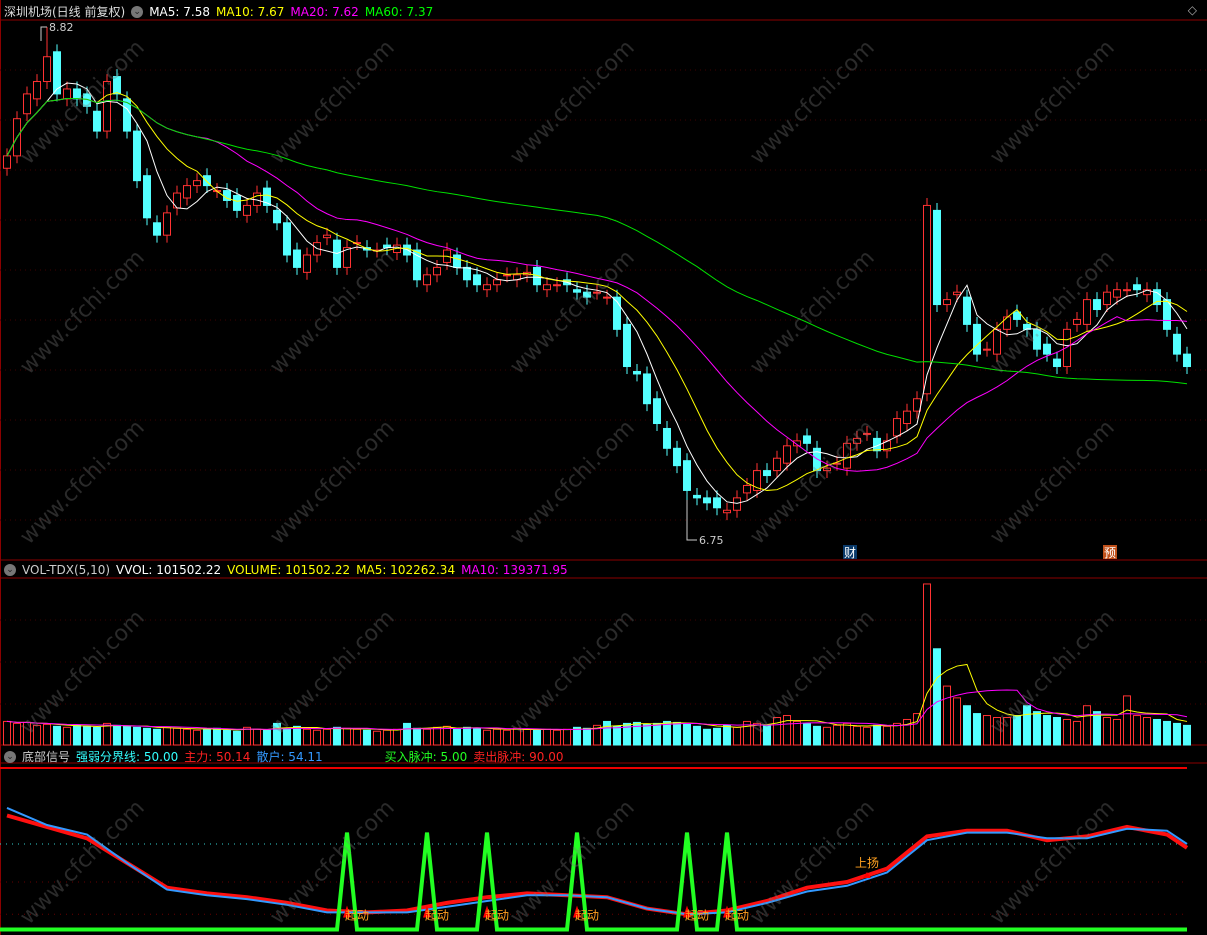  Describe the element at coordinates (66, 570) in the screenshot. I see `volume-indicator-name: VOL-TDX(5,10)` at that location.